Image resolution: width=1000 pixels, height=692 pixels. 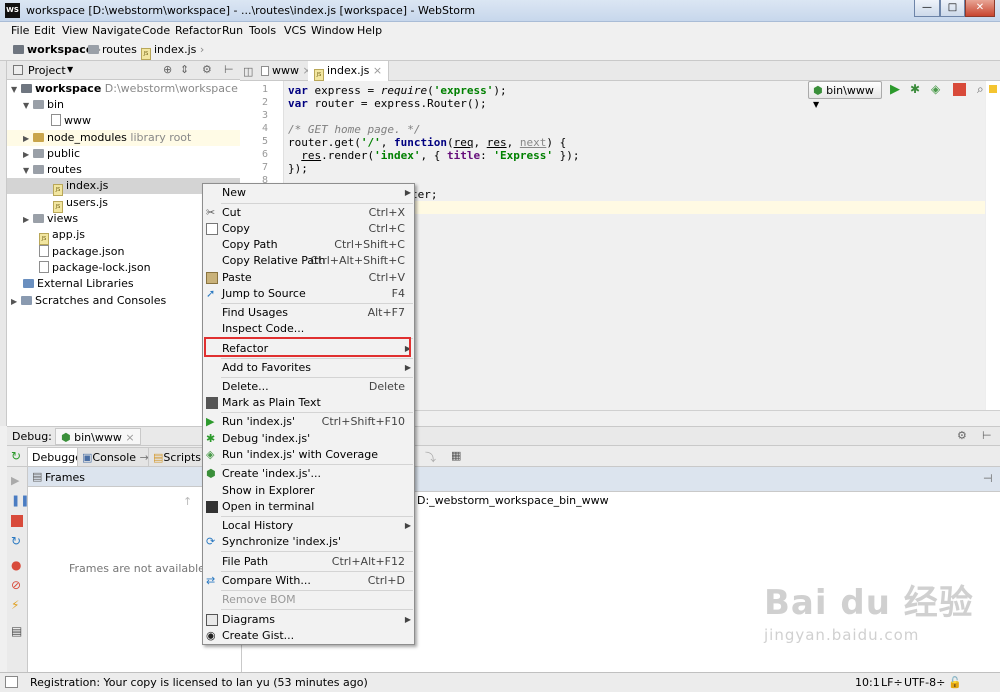 I want to click on menu-item-compare-with: ⇄ Compare With... Ctrl+D, so click(x=308, y=581).